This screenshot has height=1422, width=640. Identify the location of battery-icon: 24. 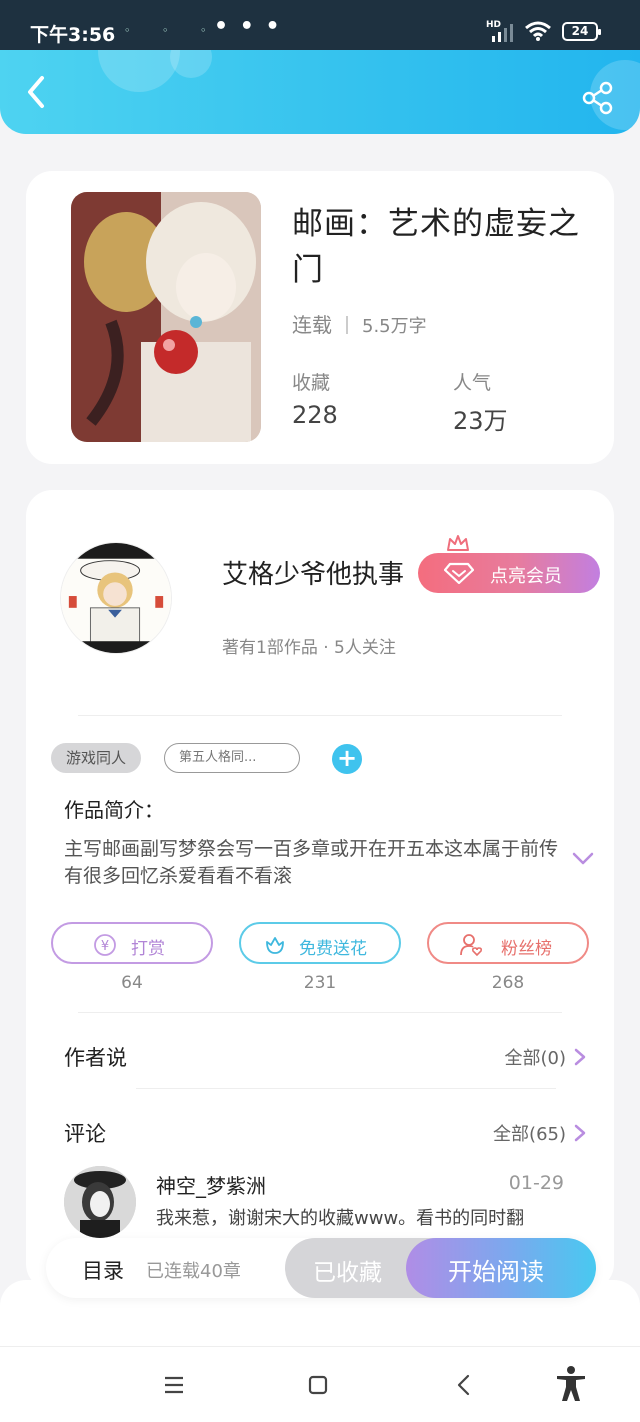
(581, 31).